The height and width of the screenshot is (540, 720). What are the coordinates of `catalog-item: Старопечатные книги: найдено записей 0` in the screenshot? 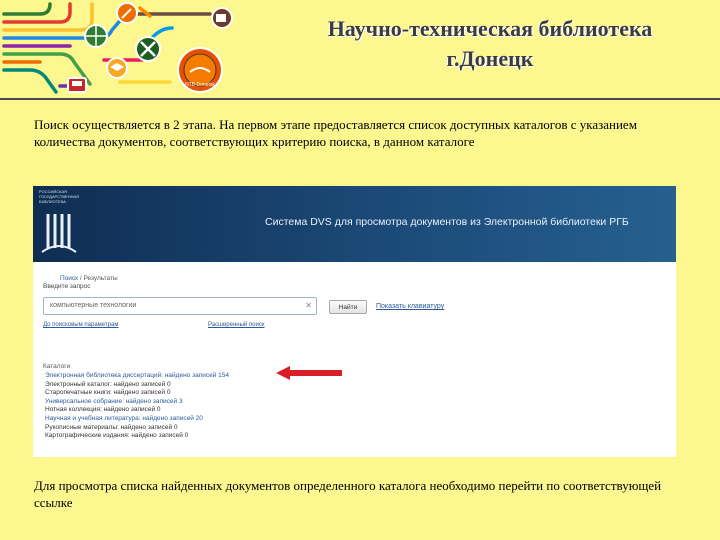 It's located at (108, 393).